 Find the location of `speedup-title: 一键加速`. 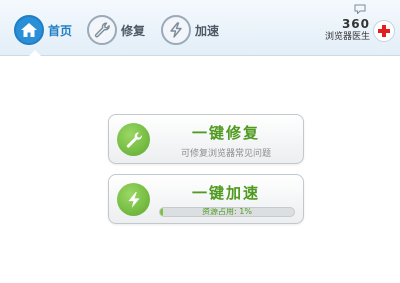

speedup-title: 一键加速 is located at coordinates (225, 193).